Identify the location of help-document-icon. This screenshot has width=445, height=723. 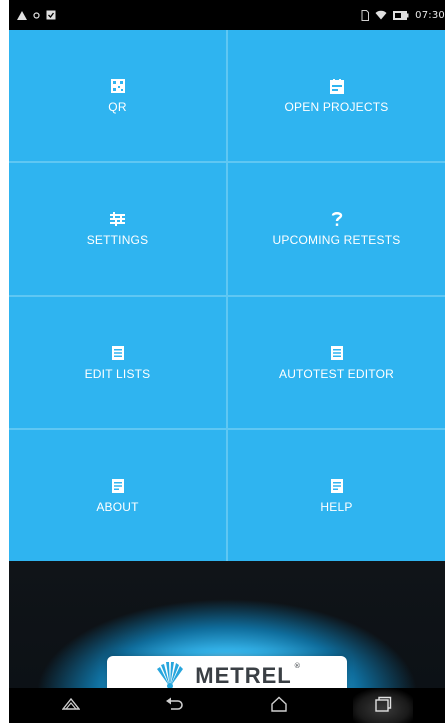
(336, 486).